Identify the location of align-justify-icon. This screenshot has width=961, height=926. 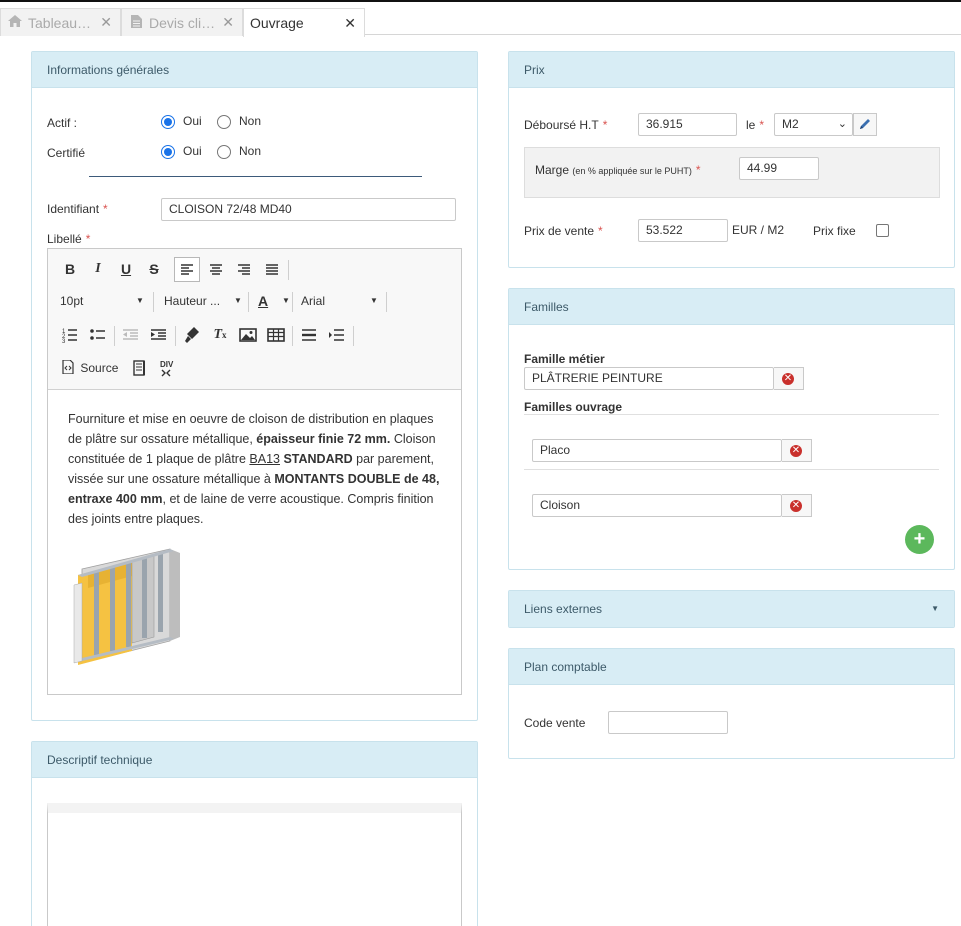
(272, 271).